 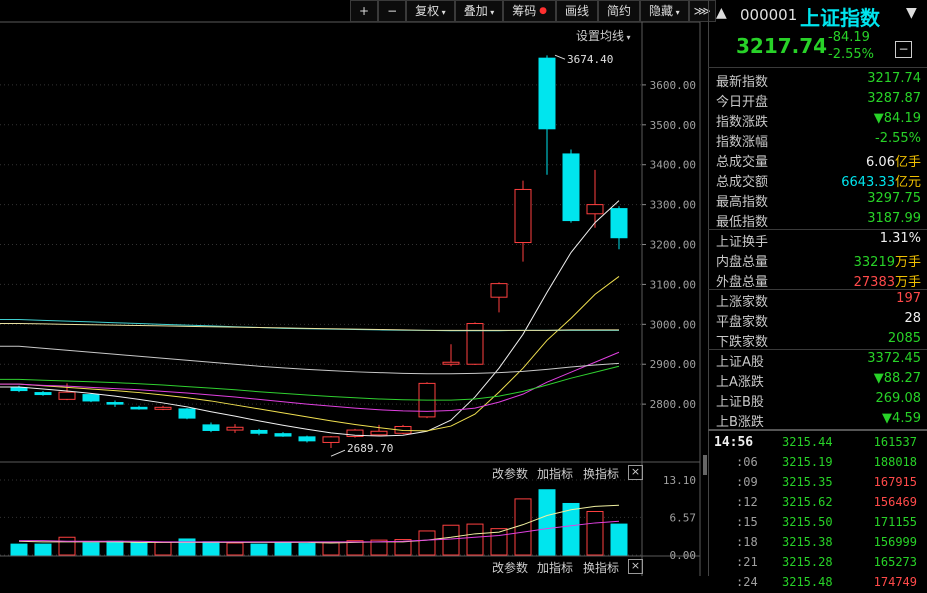 I want to click on yincang-label: 隐藏, so click(x=661, y=11).